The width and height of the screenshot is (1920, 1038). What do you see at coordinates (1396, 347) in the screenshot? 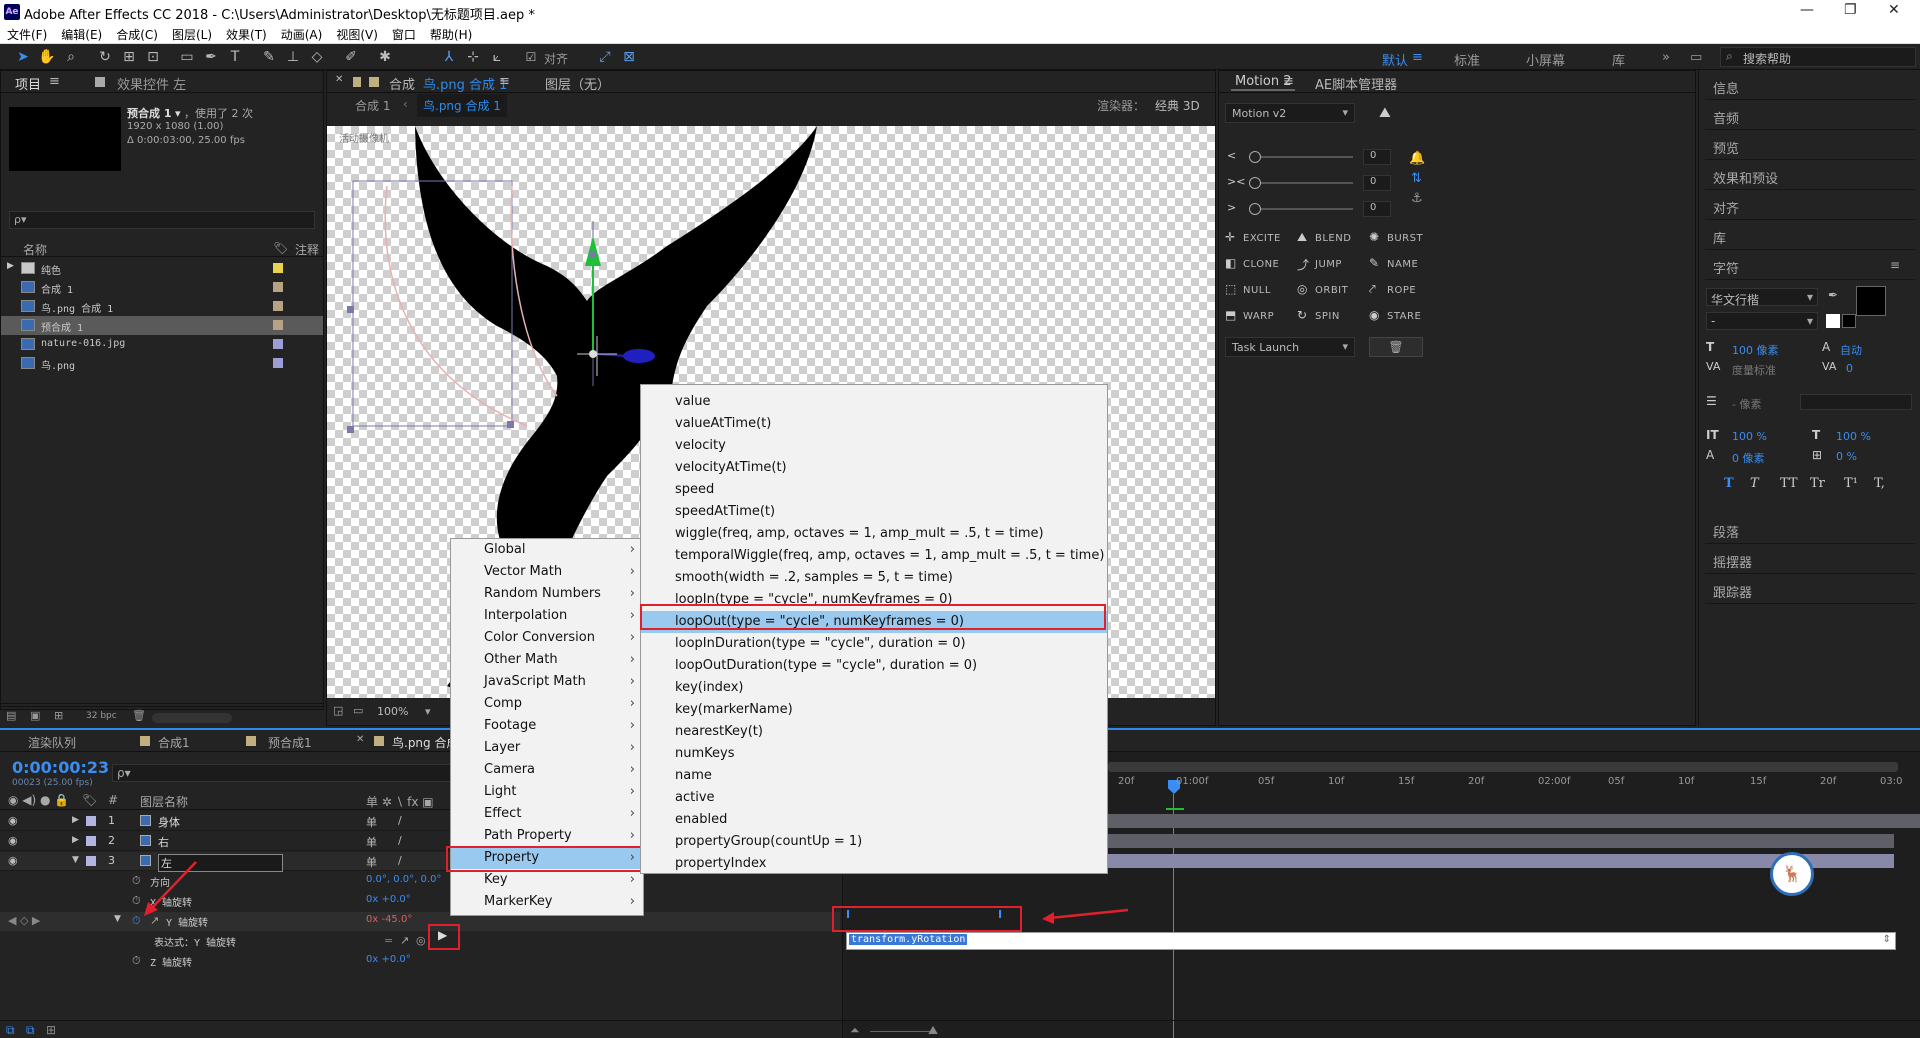
I see `task-delete-button: 🗑` at bounding box center [1396, 347].